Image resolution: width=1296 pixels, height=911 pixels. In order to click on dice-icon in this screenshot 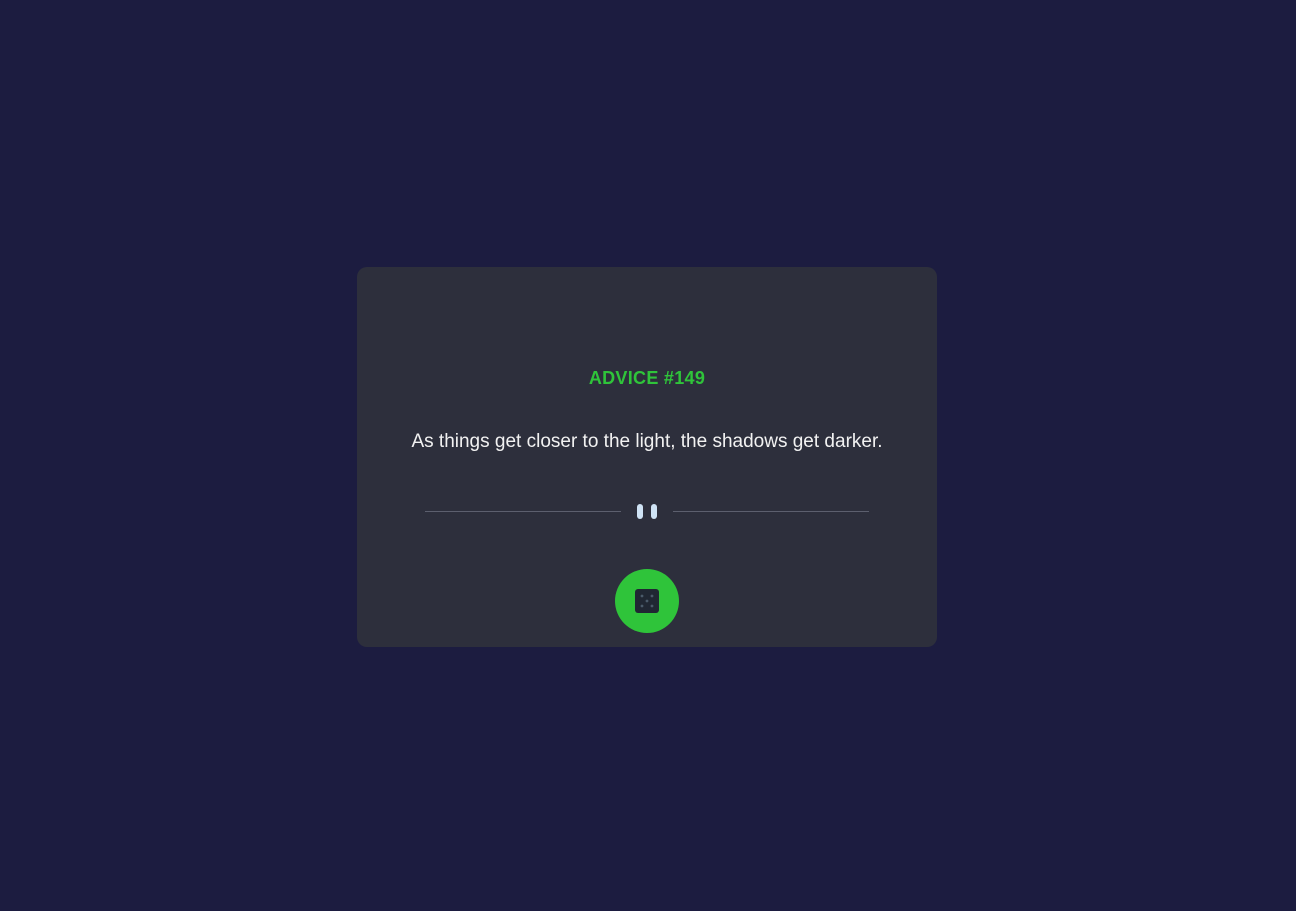, I will do `click(647, 601)`.